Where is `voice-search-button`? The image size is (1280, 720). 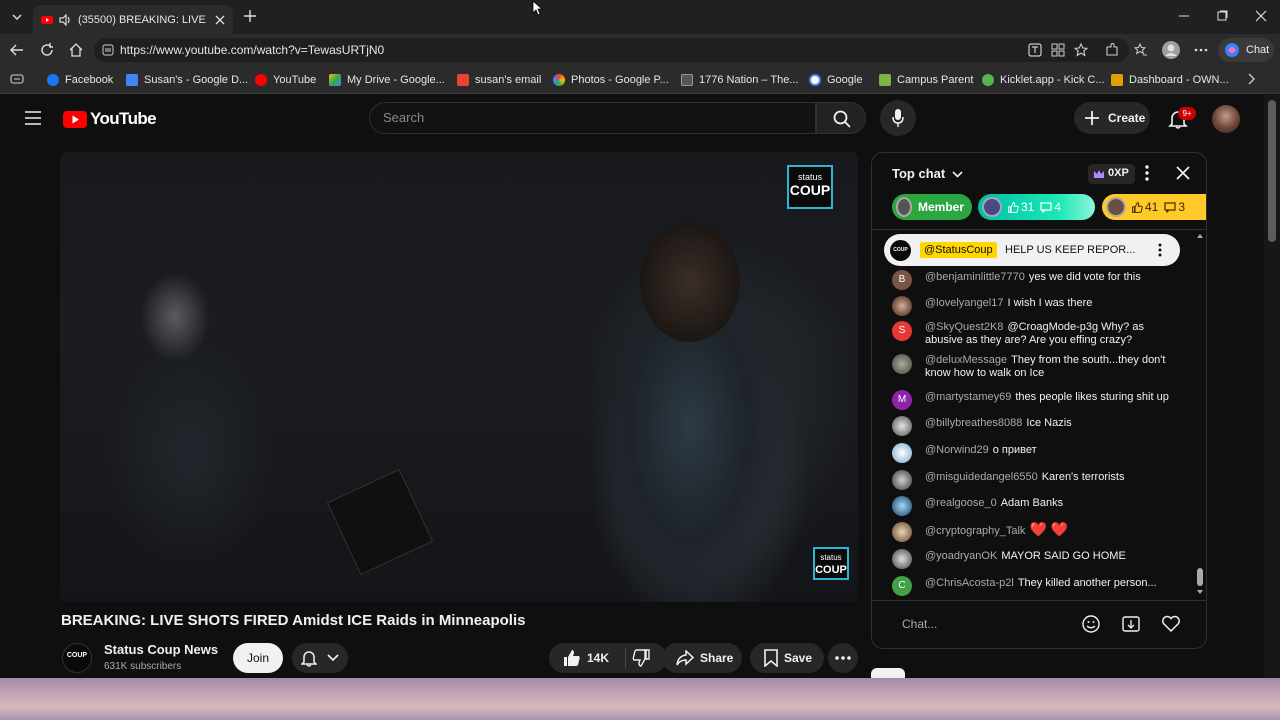 voice-search-button is located at coordinates (898, 118).